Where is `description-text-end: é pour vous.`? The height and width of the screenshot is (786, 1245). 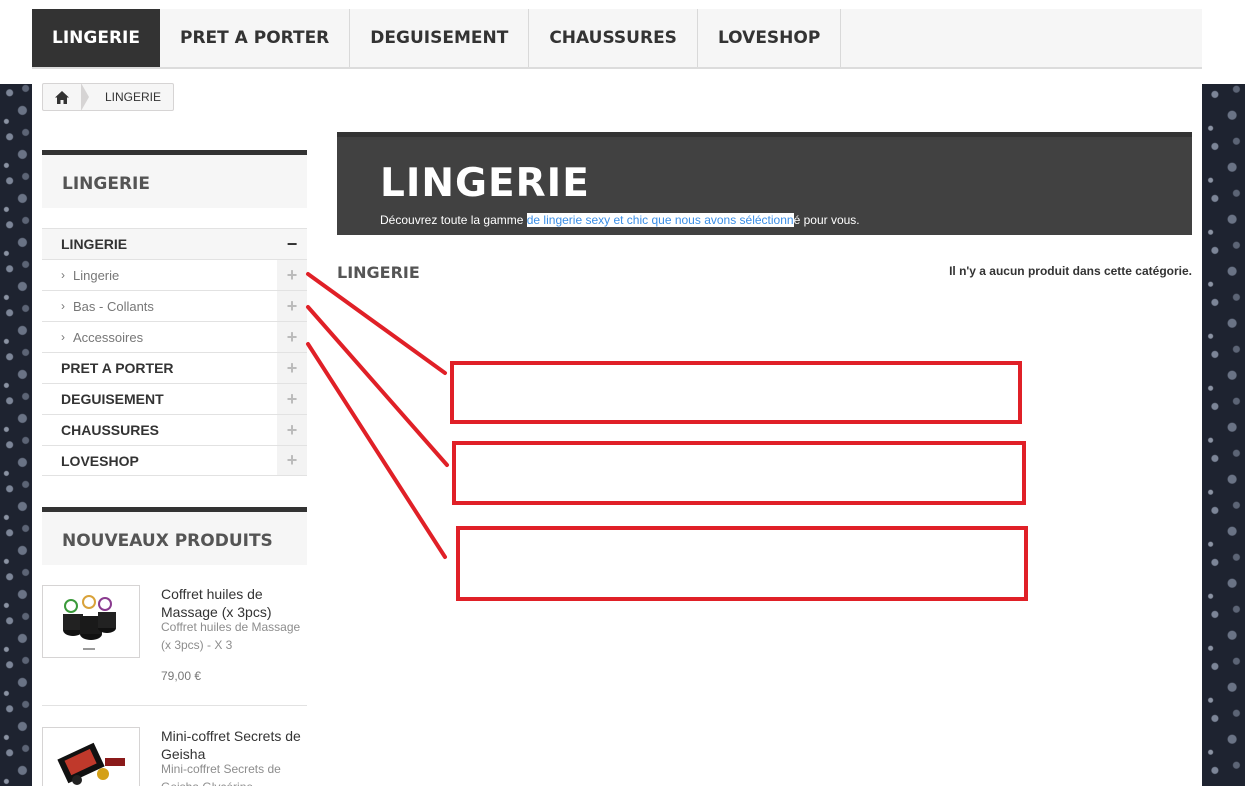 description-text-end: é pour vous. is located at coordinates (826, 220).